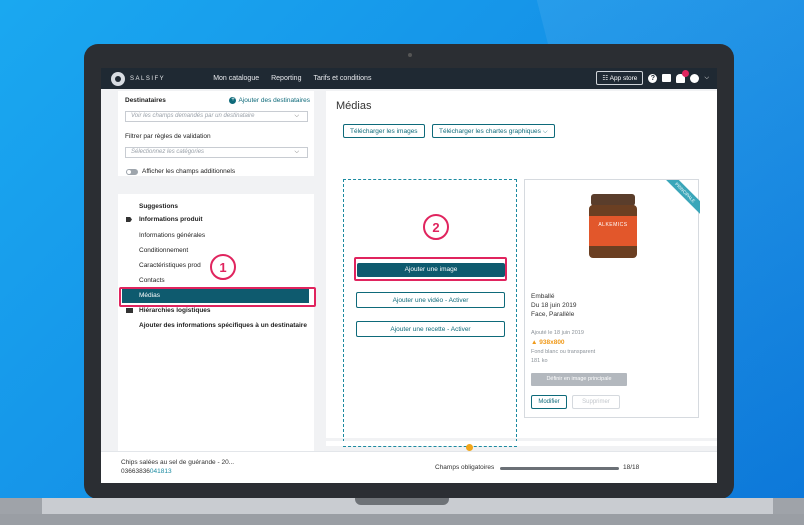 The height and width of the screenshot is (525, 804). What do you see at coordinates (342, 78) in the screenshot?
I see `nav-tarifs: Tarifs et conditions` at bounding box center [342, 78].